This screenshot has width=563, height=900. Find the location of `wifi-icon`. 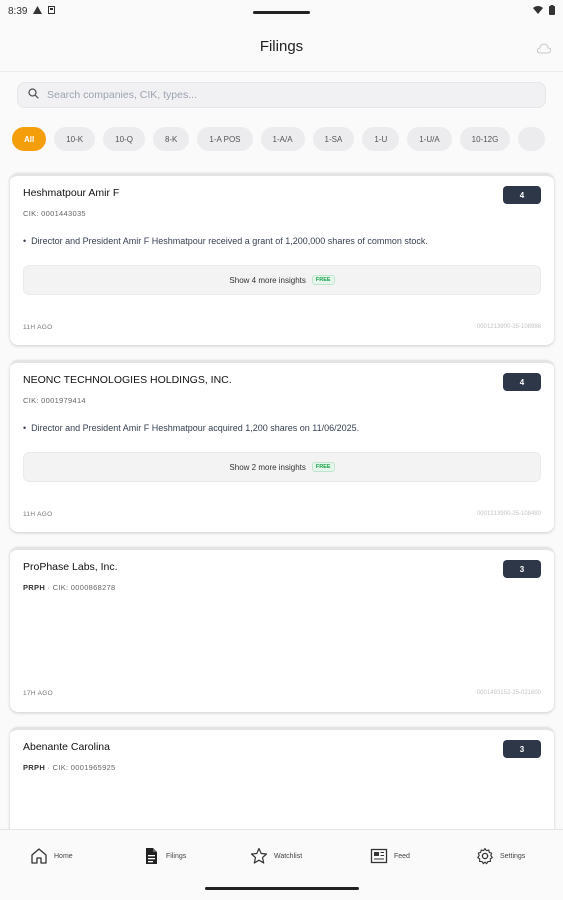

wifi-icon is located at coordinates (538, 11).